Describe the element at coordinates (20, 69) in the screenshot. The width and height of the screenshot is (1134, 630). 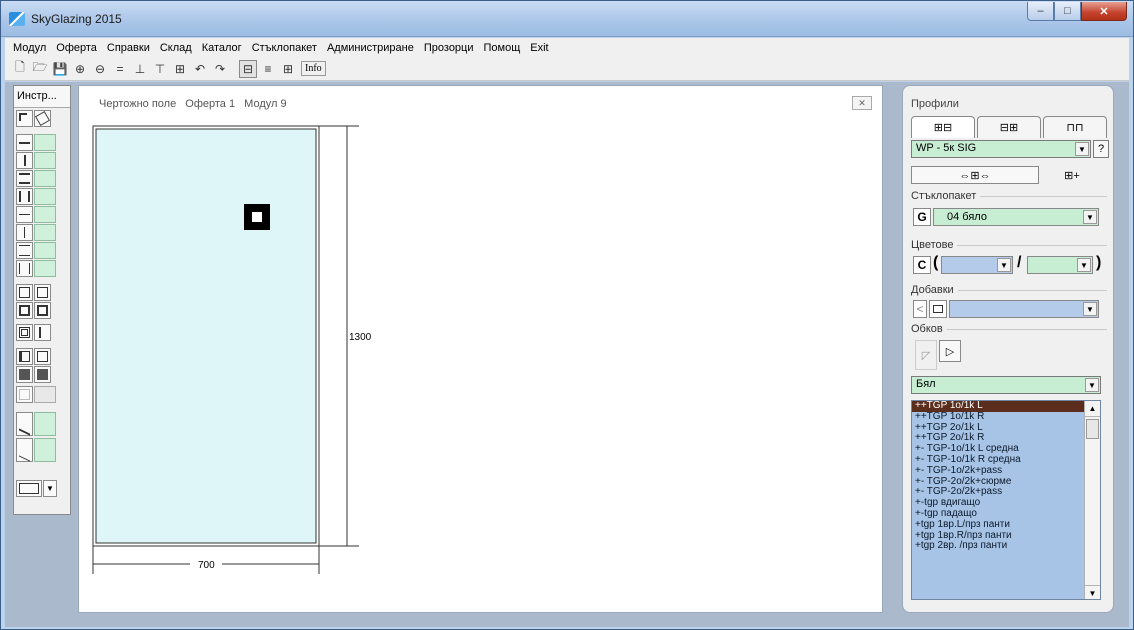
I see `new-file-icon: 🗋` at that location.